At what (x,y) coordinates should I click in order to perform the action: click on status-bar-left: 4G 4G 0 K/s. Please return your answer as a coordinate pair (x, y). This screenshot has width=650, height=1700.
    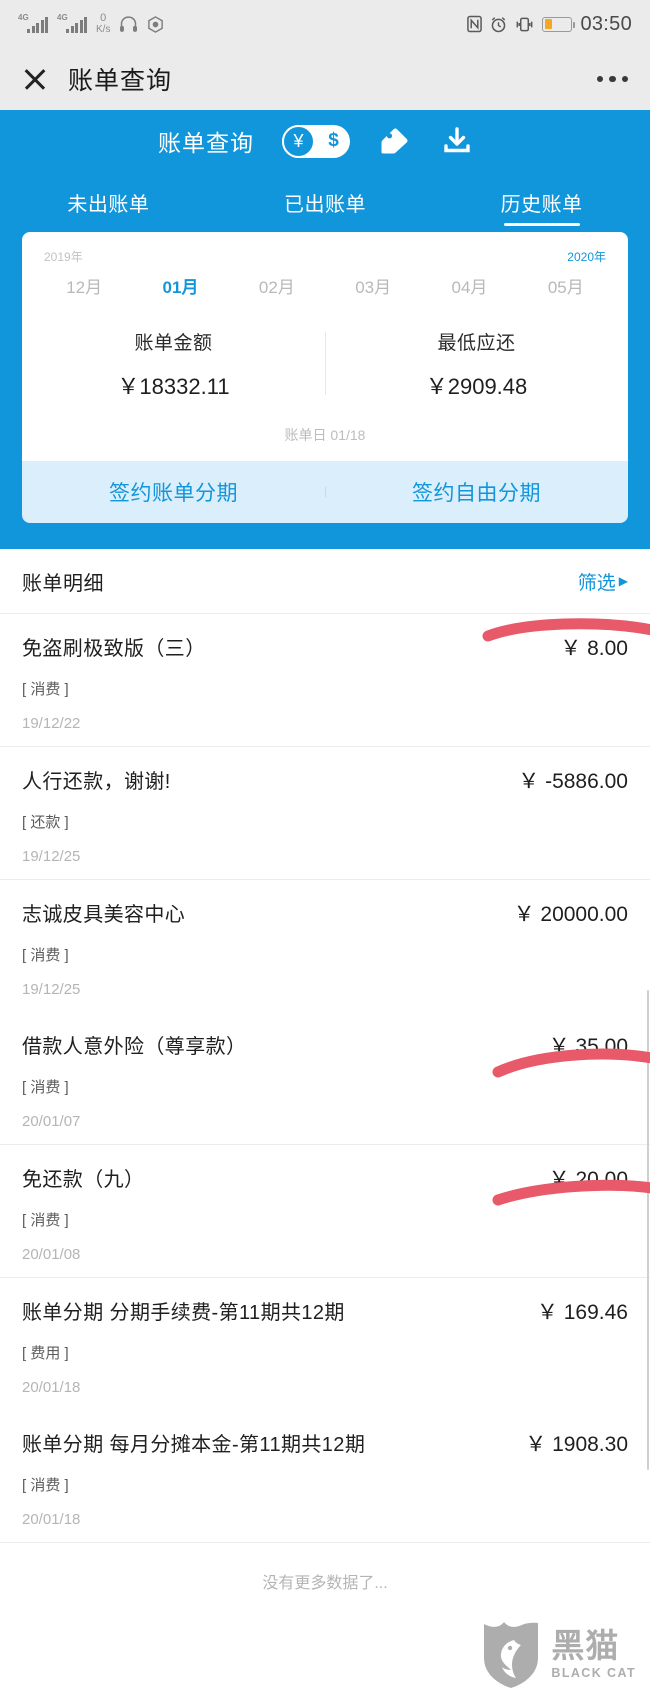
    Looking at the image, I should click on (91, 24).